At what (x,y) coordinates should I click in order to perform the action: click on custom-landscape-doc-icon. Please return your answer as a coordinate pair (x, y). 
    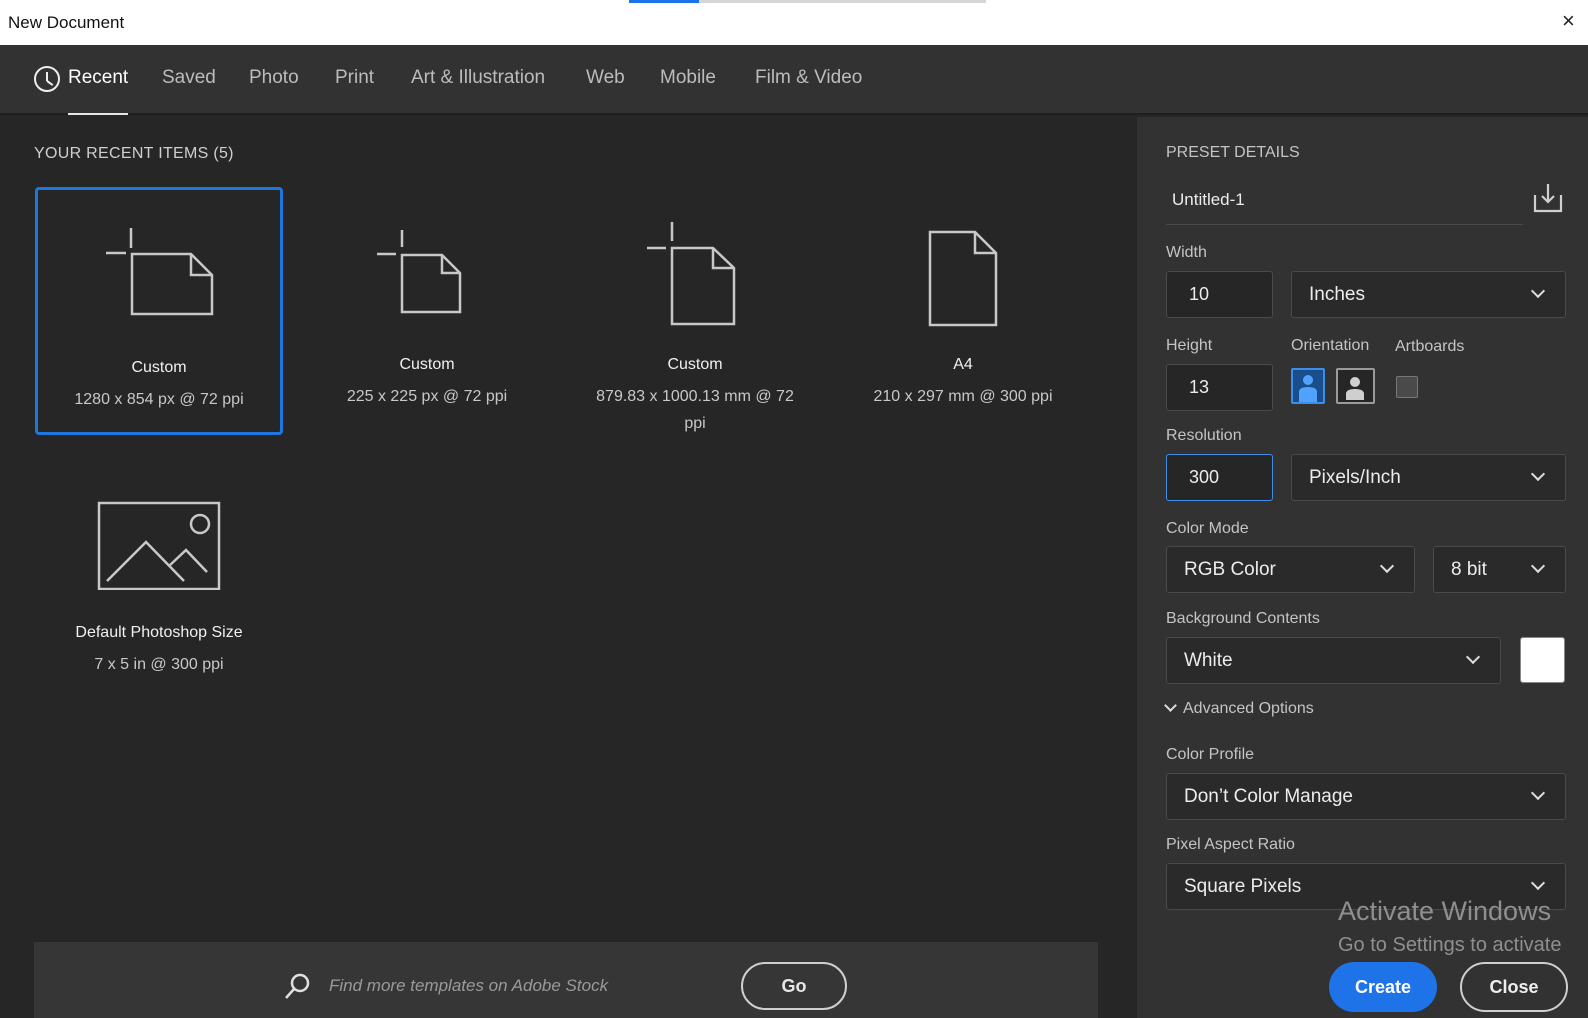
    Looking at the image, I should click on (160, 272).